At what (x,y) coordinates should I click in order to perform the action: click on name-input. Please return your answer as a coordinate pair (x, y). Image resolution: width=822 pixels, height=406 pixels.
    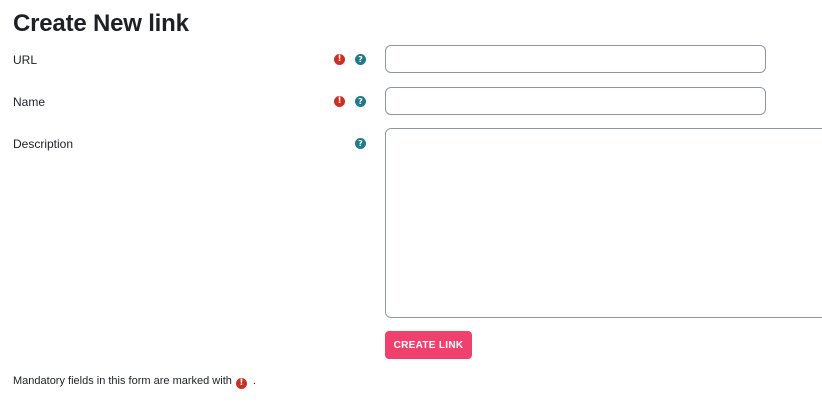
    Looking at the image, I should click on (575, 101).